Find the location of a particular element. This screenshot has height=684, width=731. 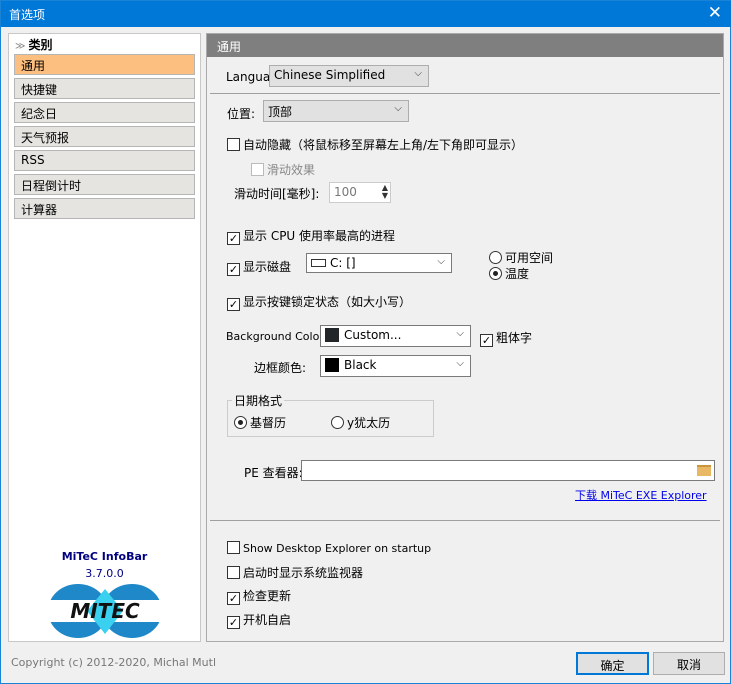

show-monitor-checkbox: 启动时显示系统监视器 is located at coordinates (295, 572).